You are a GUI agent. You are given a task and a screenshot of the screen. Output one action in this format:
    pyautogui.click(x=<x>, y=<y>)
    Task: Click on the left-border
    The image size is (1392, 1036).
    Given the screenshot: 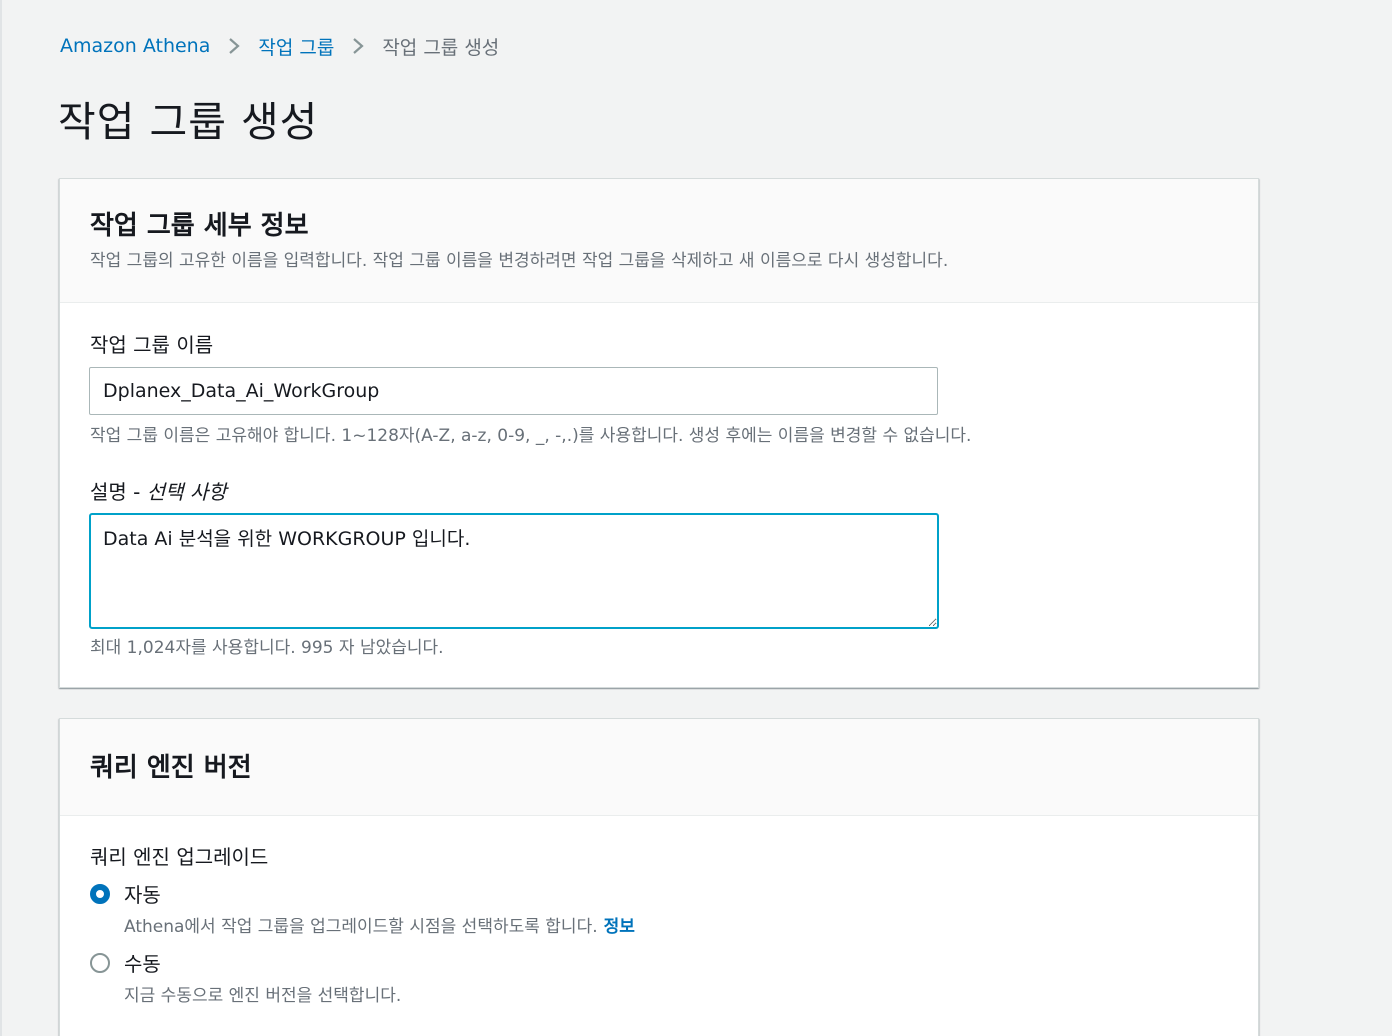 What is the action you would take?
    pyautogui.click(x=1, y=518)
    